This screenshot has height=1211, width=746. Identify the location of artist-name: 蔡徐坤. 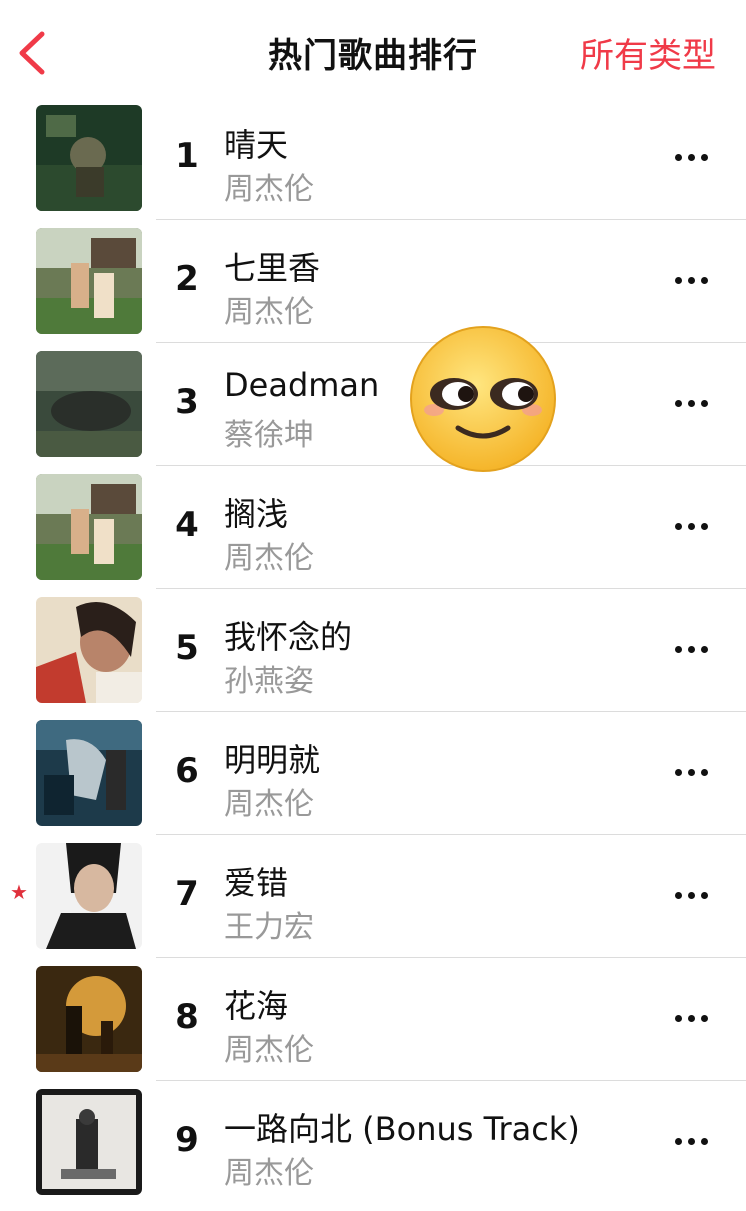
(269, 435).